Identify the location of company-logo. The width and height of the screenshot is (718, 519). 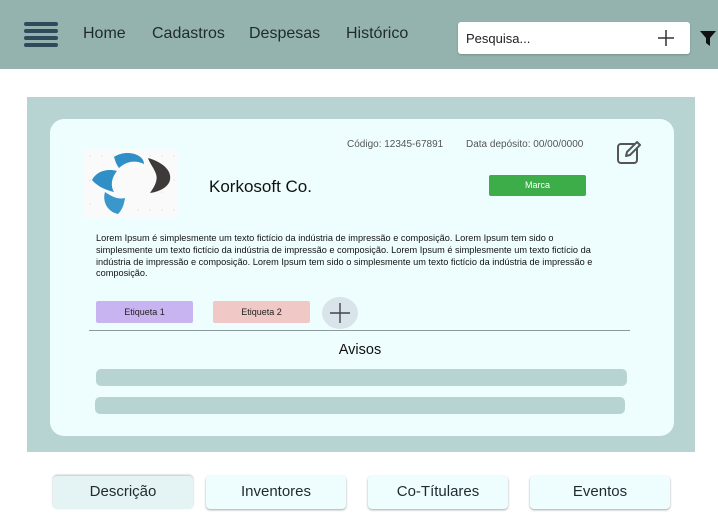
(131, 184).